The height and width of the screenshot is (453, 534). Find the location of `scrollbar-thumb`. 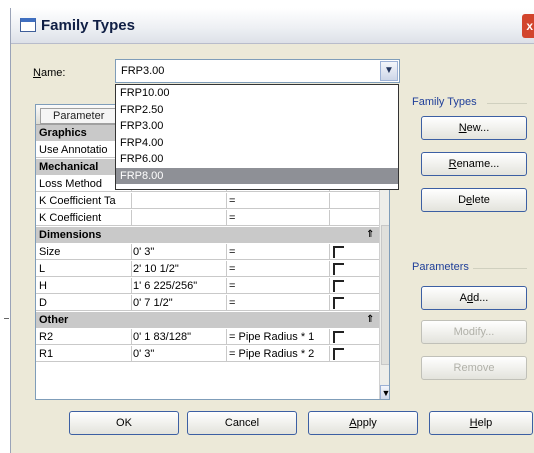

scrollbar-thumb is located at coordinates (385, 295).